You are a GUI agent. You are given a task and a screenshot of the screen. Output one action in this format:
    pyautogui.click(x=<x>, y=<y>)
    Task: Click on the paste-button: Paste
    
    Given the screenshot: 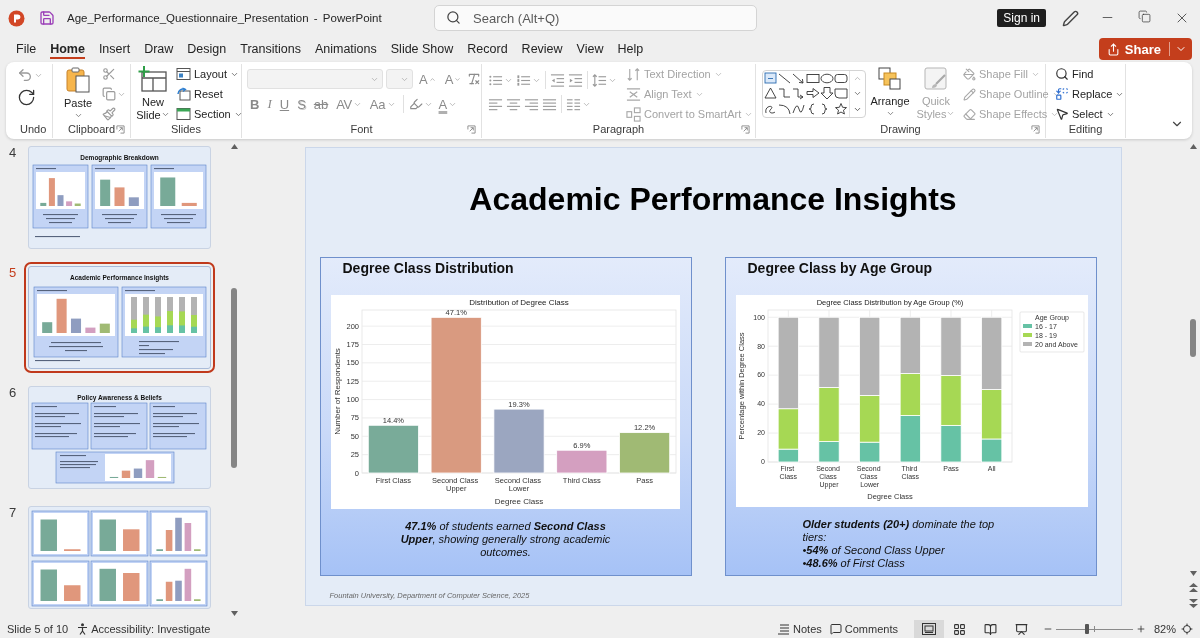 What is the action you would take?
    pyautogui.click(x=78, y=93)
    